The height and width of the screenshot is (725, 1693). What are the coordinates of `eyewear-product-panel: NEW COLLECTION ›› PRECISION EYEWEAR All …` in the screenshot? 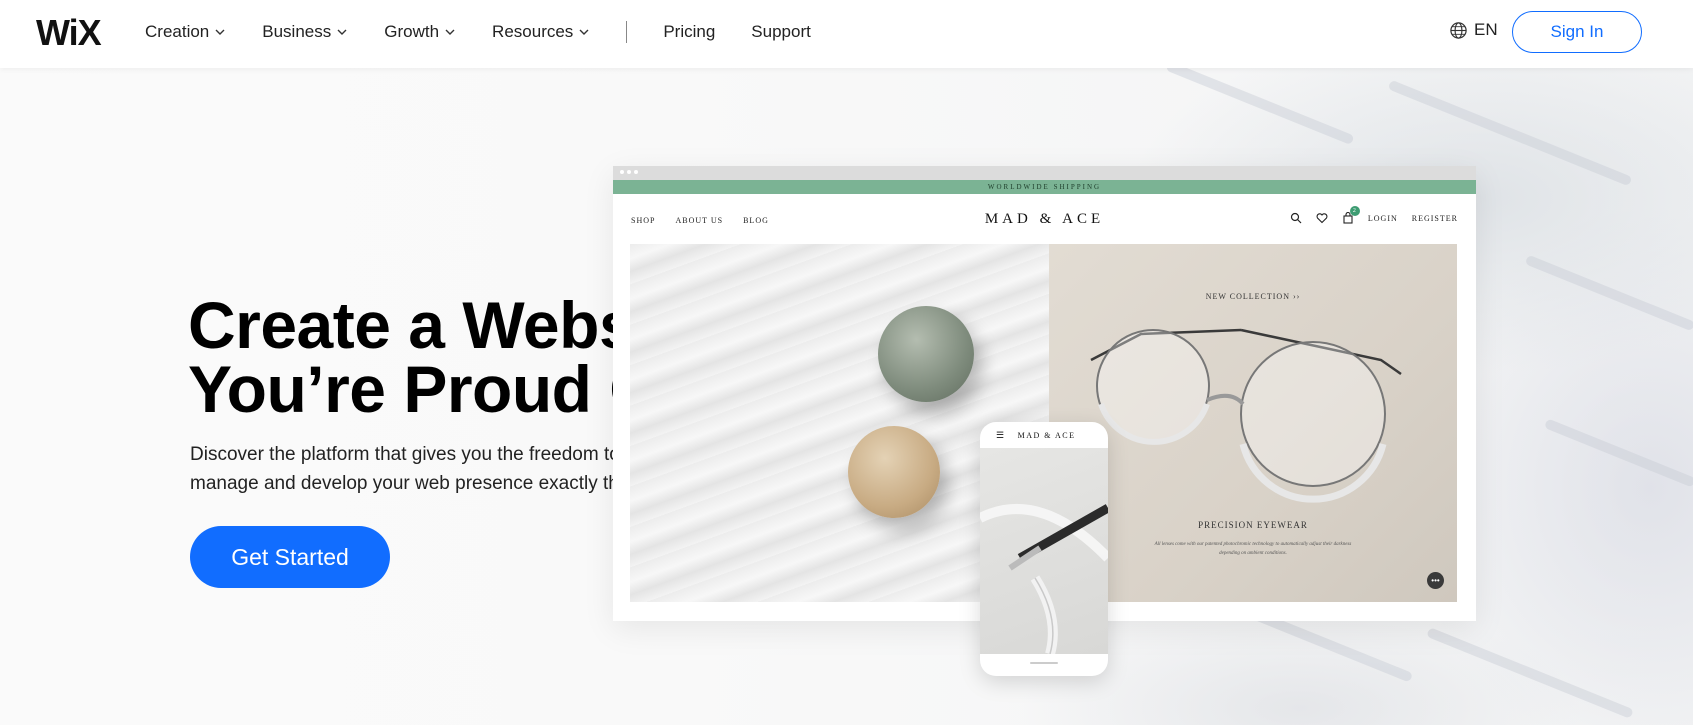 It's located at (1253, 423).